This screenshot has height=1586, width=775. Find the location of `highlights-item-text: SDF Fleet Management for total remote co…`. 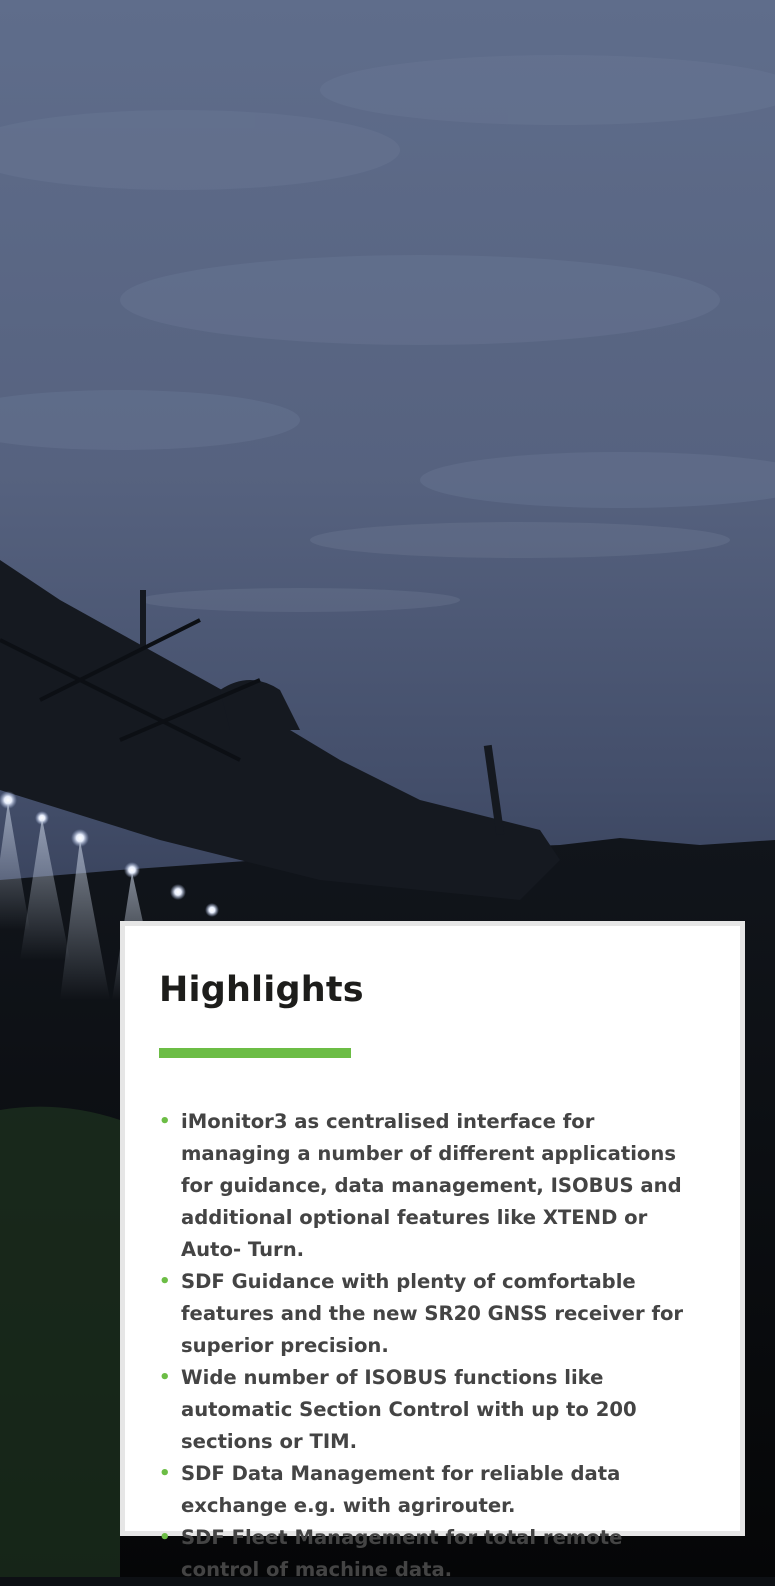

highlights-item-text: SDF Fleet Management for total remote co… is located at coordinates (402, 1553).